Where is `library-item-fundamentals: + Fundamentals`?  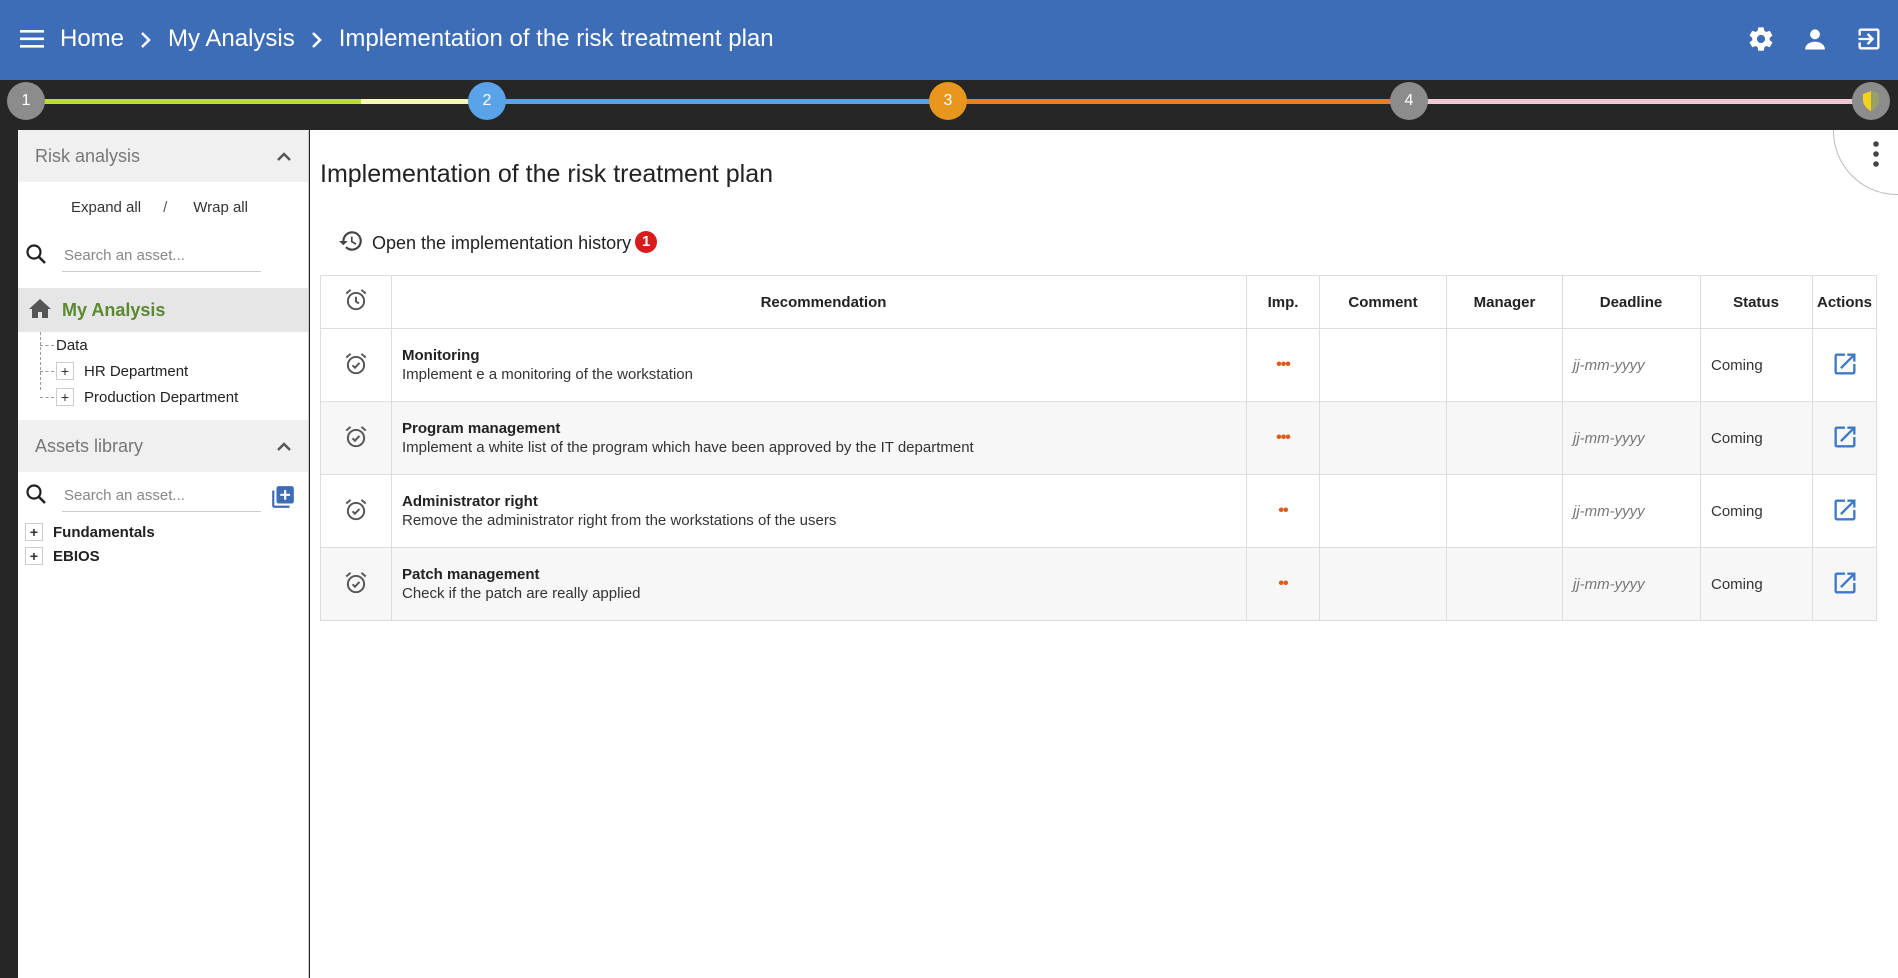
library-item-fundamentals: + Fundamentals is located at coordinates (163, 532).